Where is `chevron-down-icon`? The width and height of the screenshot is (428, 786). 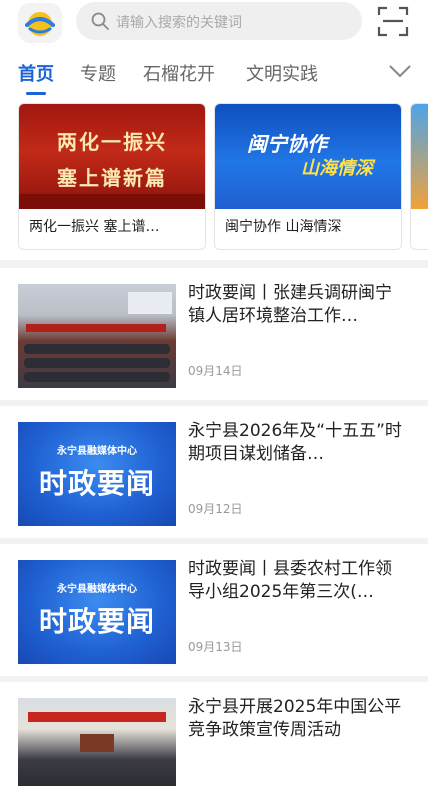 chevron-down-icon is located at coordinates (400, 71).